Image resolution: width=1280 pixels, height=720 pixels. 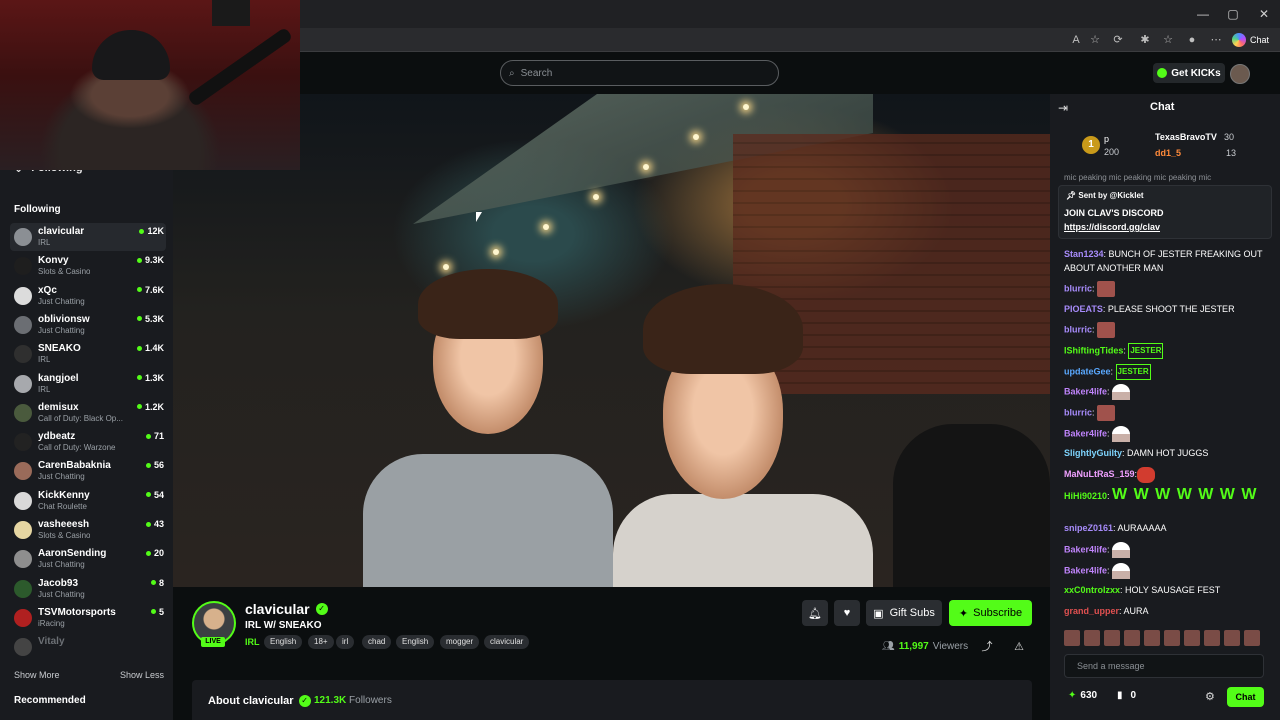 What do you see at coordinates (88, 530) in the screenshot?
I see `sidebar-channel-vasheeesh: vasheeesh Slots & Casino 43` at bounding box center [88, 530].